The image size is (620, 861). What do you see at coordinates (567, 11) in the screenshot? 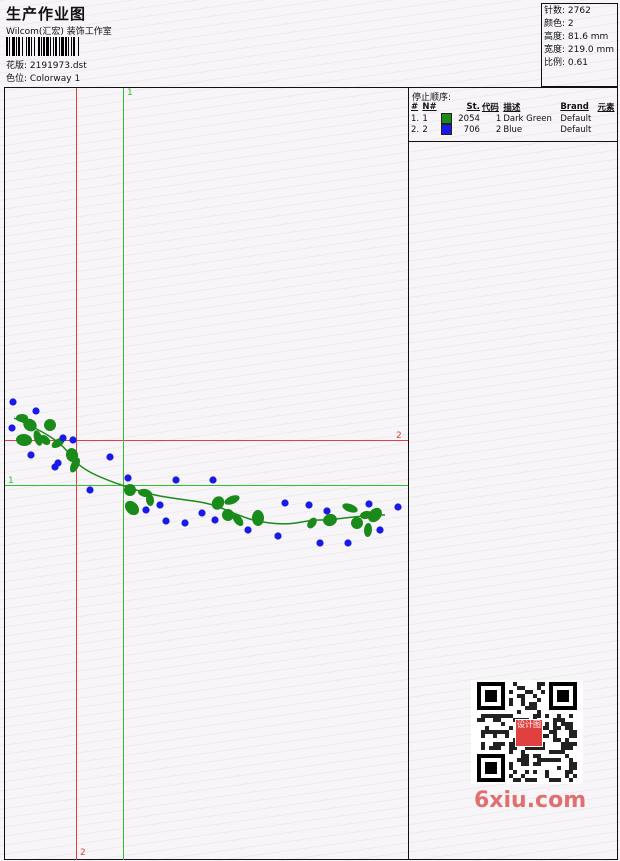
I see `stitch-count: 针数: 2762` at bounding box center [567, 11].